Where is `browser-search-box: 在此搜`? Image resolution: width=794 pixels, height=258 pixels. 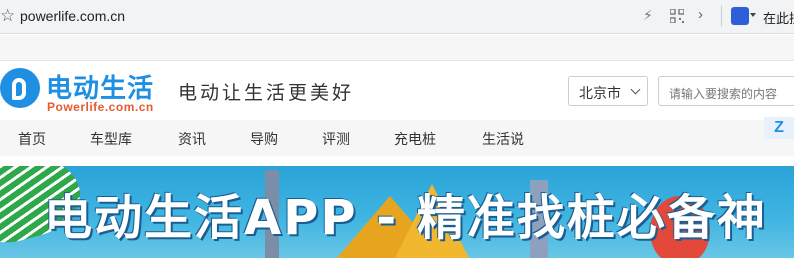
browser-search-box: 在此搜 is located at coordinates (778, 17).